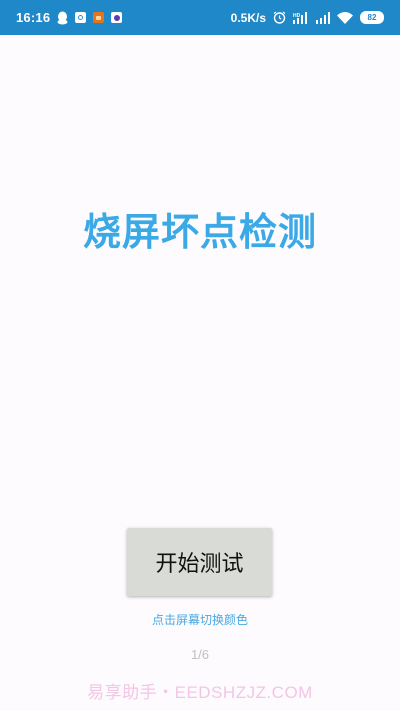  I want to click on battery-icon: 82, so click(372, 17).